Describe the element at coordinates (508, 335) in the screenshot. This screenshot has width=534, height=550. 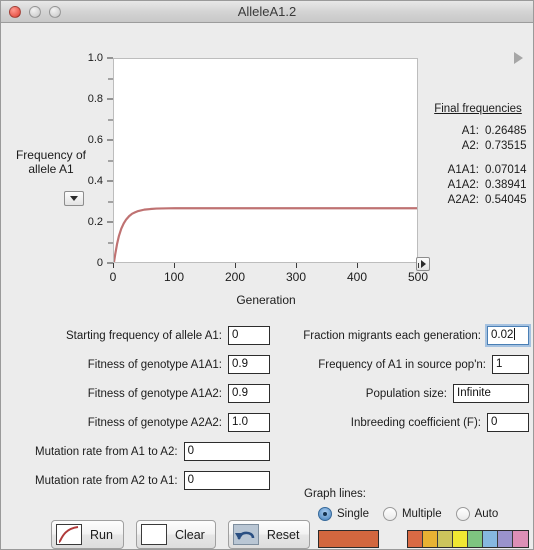
I see `input-fraction-migrants-each-generation: 0.02` at that location.